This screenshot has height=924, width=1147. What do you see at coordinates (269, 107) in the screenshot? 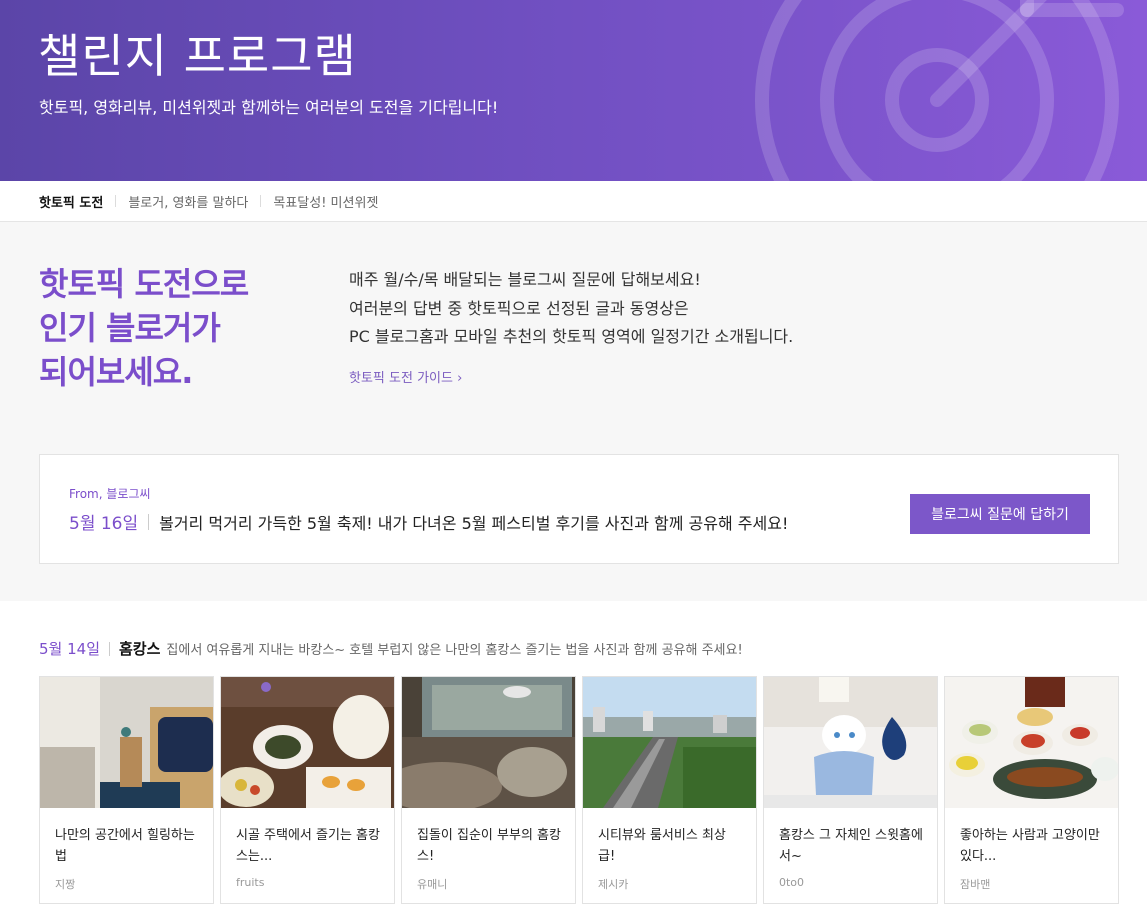
I see `page-subtitle: 핫토픽, 영화리뷰, 미션위젯과 함께하는 여러분의 도전을 기다립니다!` at bounding box center [269, 107].